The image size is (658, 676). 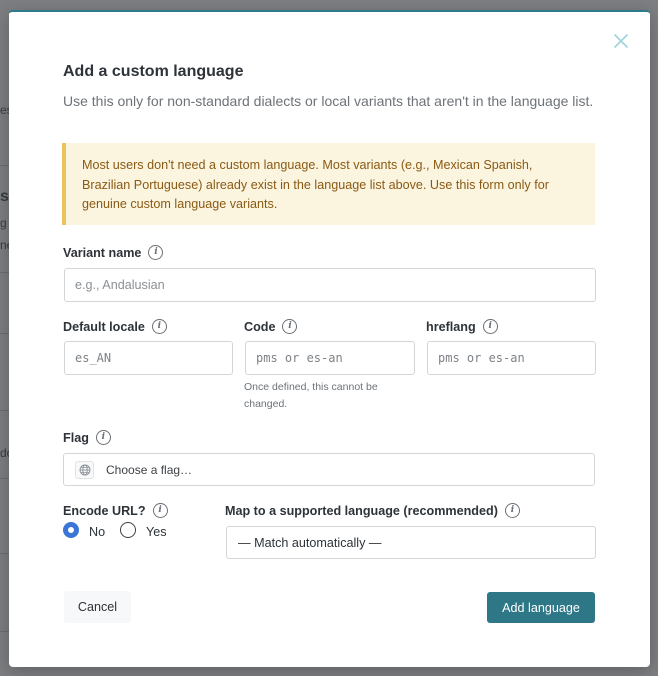 What do you see at coordinates (104, 326) in the screenshot?
I see `default-locale-label-text: Default locale` at bounding box center [104, 326].